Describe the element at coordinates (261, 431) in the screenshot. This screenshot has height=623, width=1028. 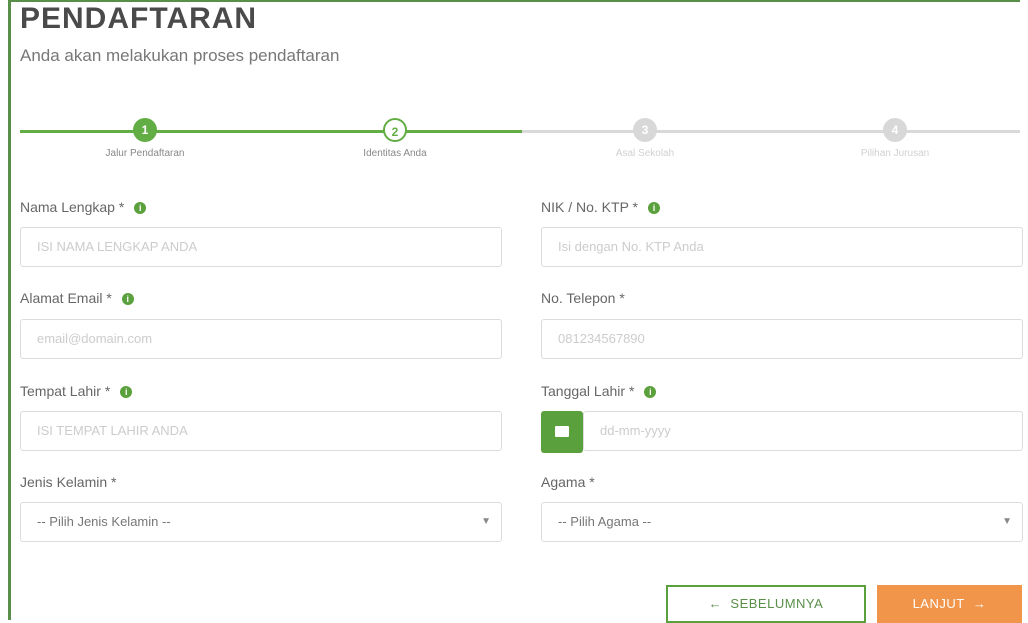
I see `tempat-lahir-input: ISI TEMPAT LAHIR ANDA` at that location.